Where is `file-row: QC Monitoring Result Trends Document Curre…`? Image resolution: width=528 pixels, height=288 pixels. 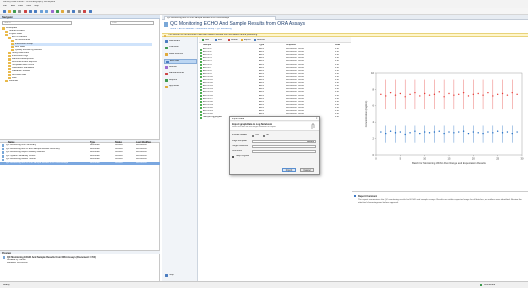 file-row: QC Monitoring Result Trends Document Curre… is located at coordinates (80, 160).